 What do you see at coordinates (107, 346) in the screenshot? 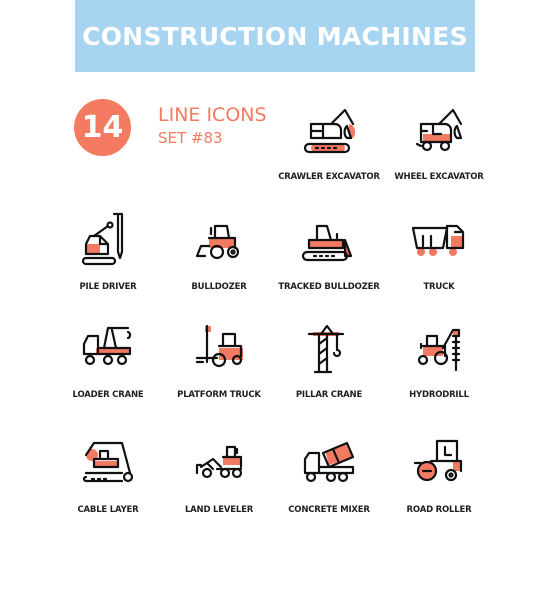
I see `loader-crane-icon` at bounding box center [107, 346].